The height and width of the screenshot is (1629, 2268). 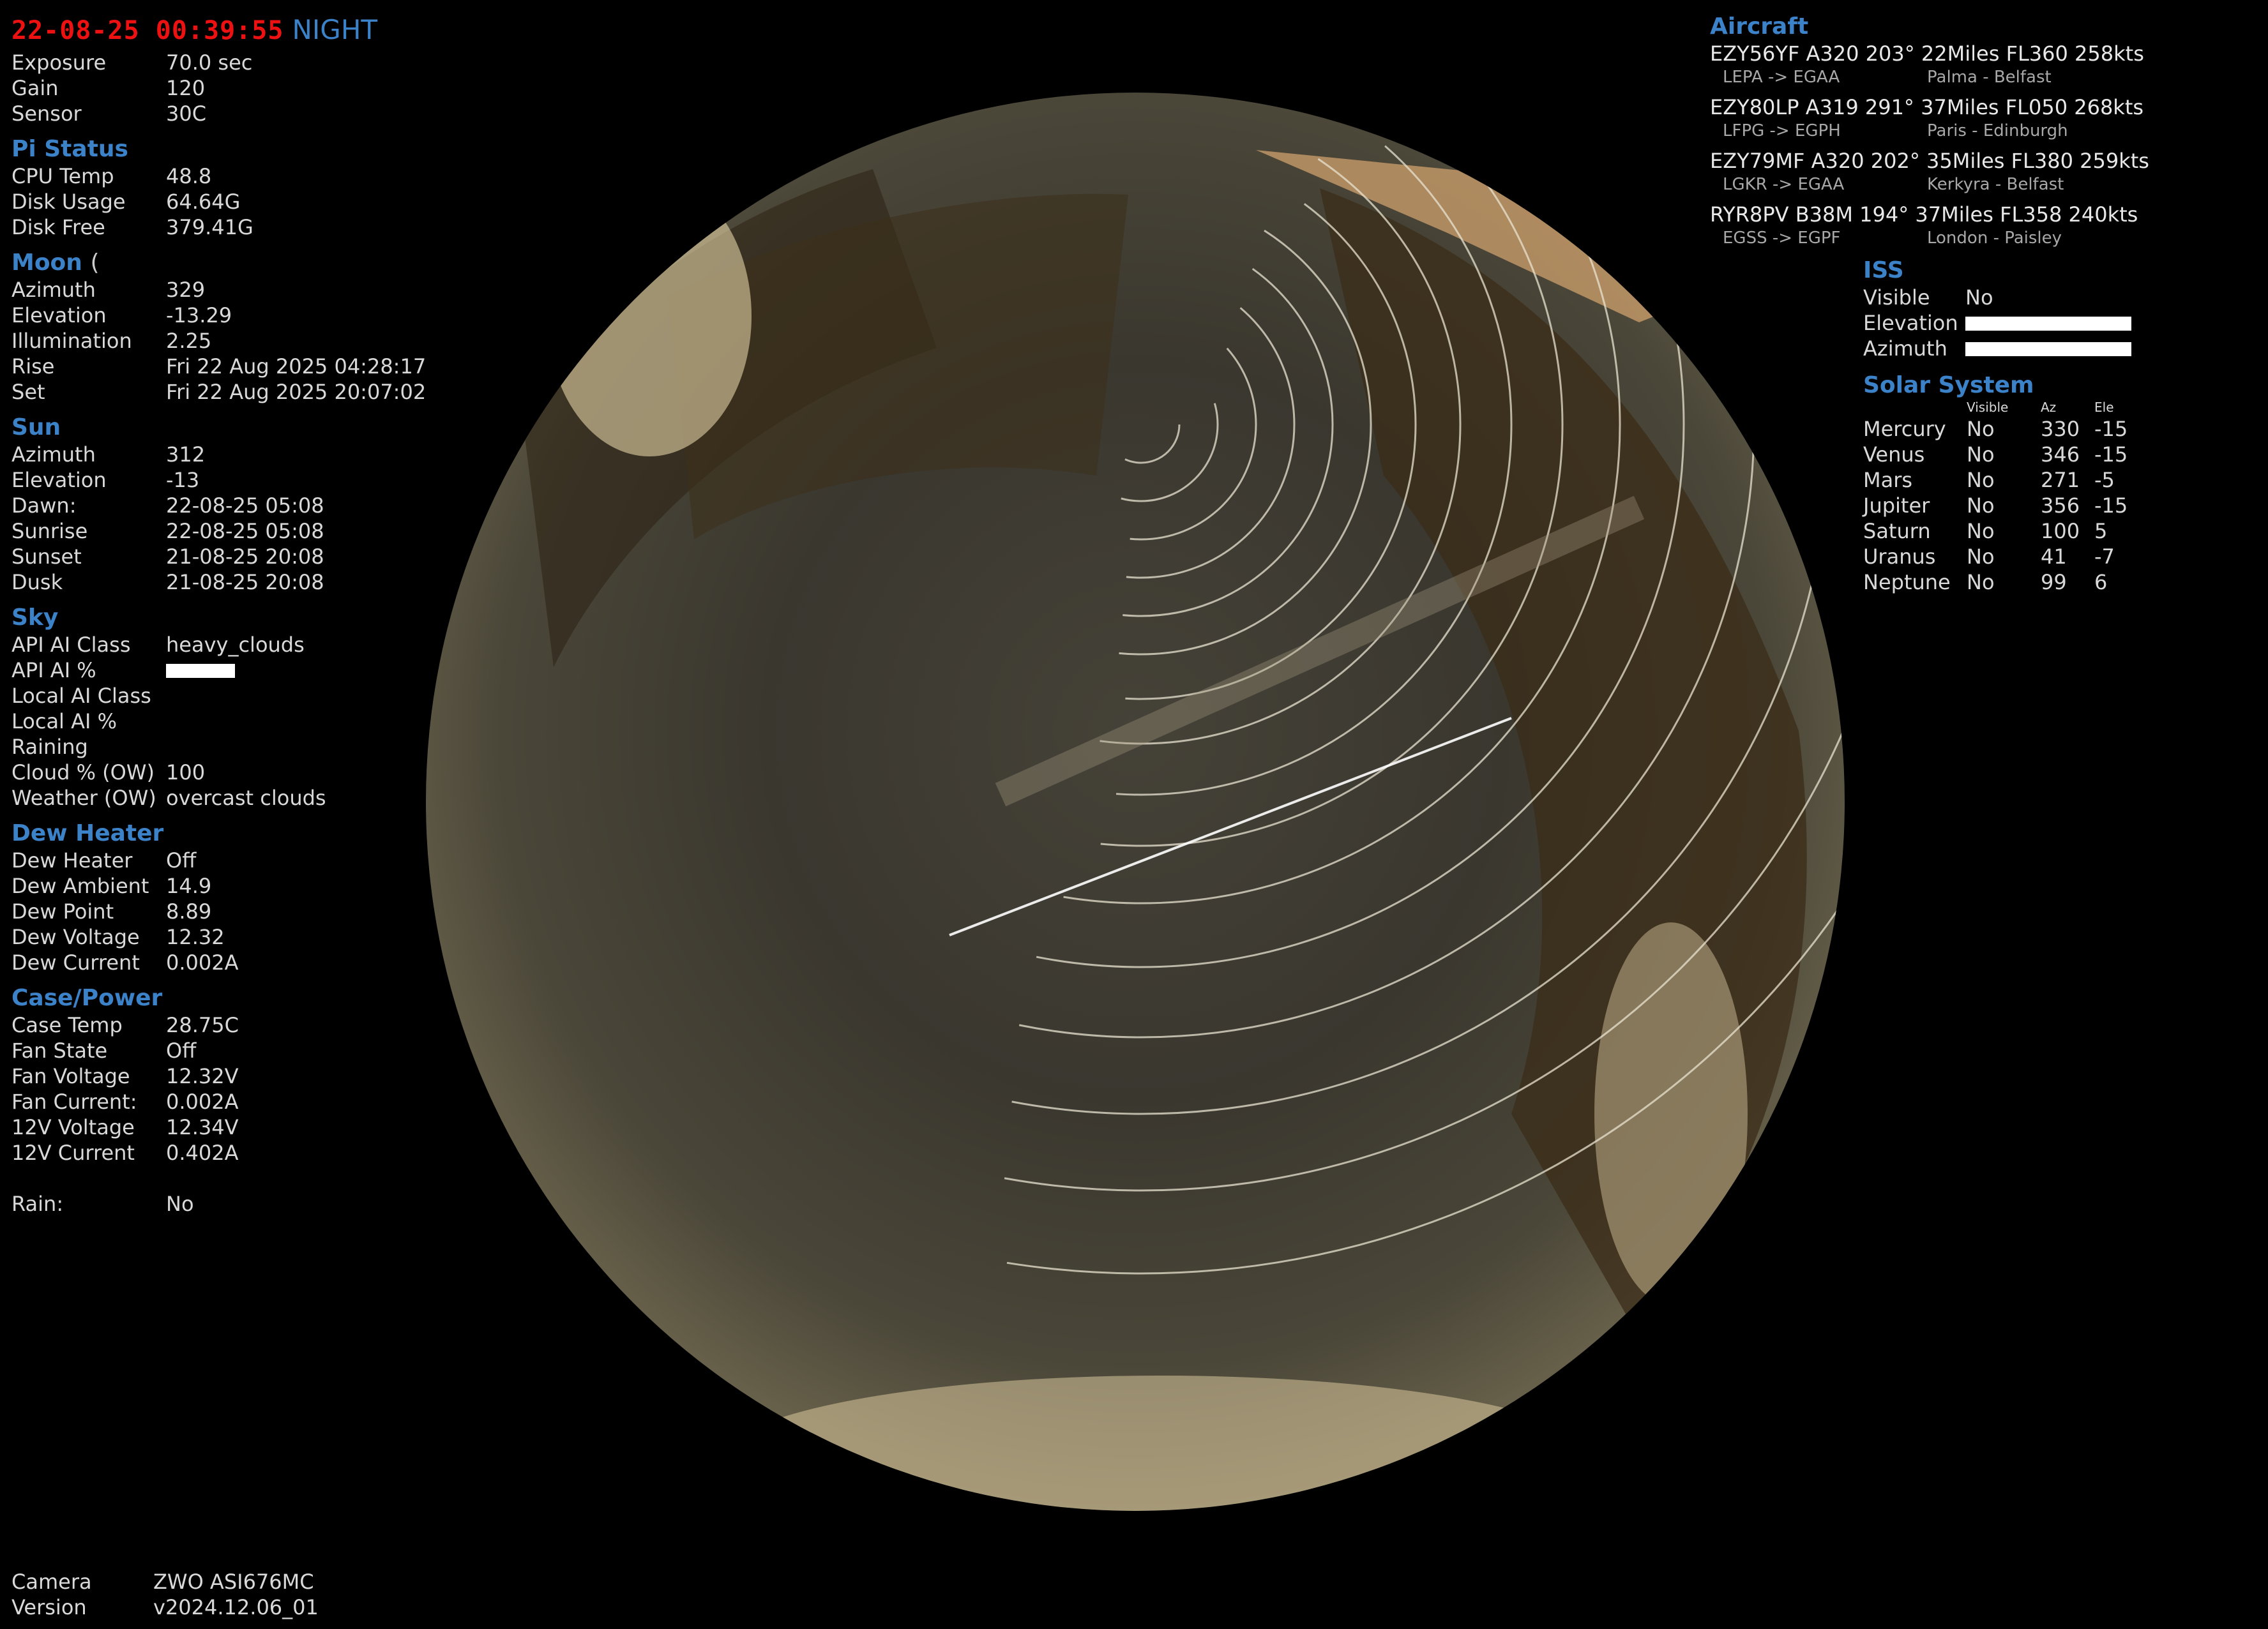 What do you see at coordinates (73, 1127) in the screenshot?
I see `row-label: 12V Voltage` at bounding box center [73, 1127].